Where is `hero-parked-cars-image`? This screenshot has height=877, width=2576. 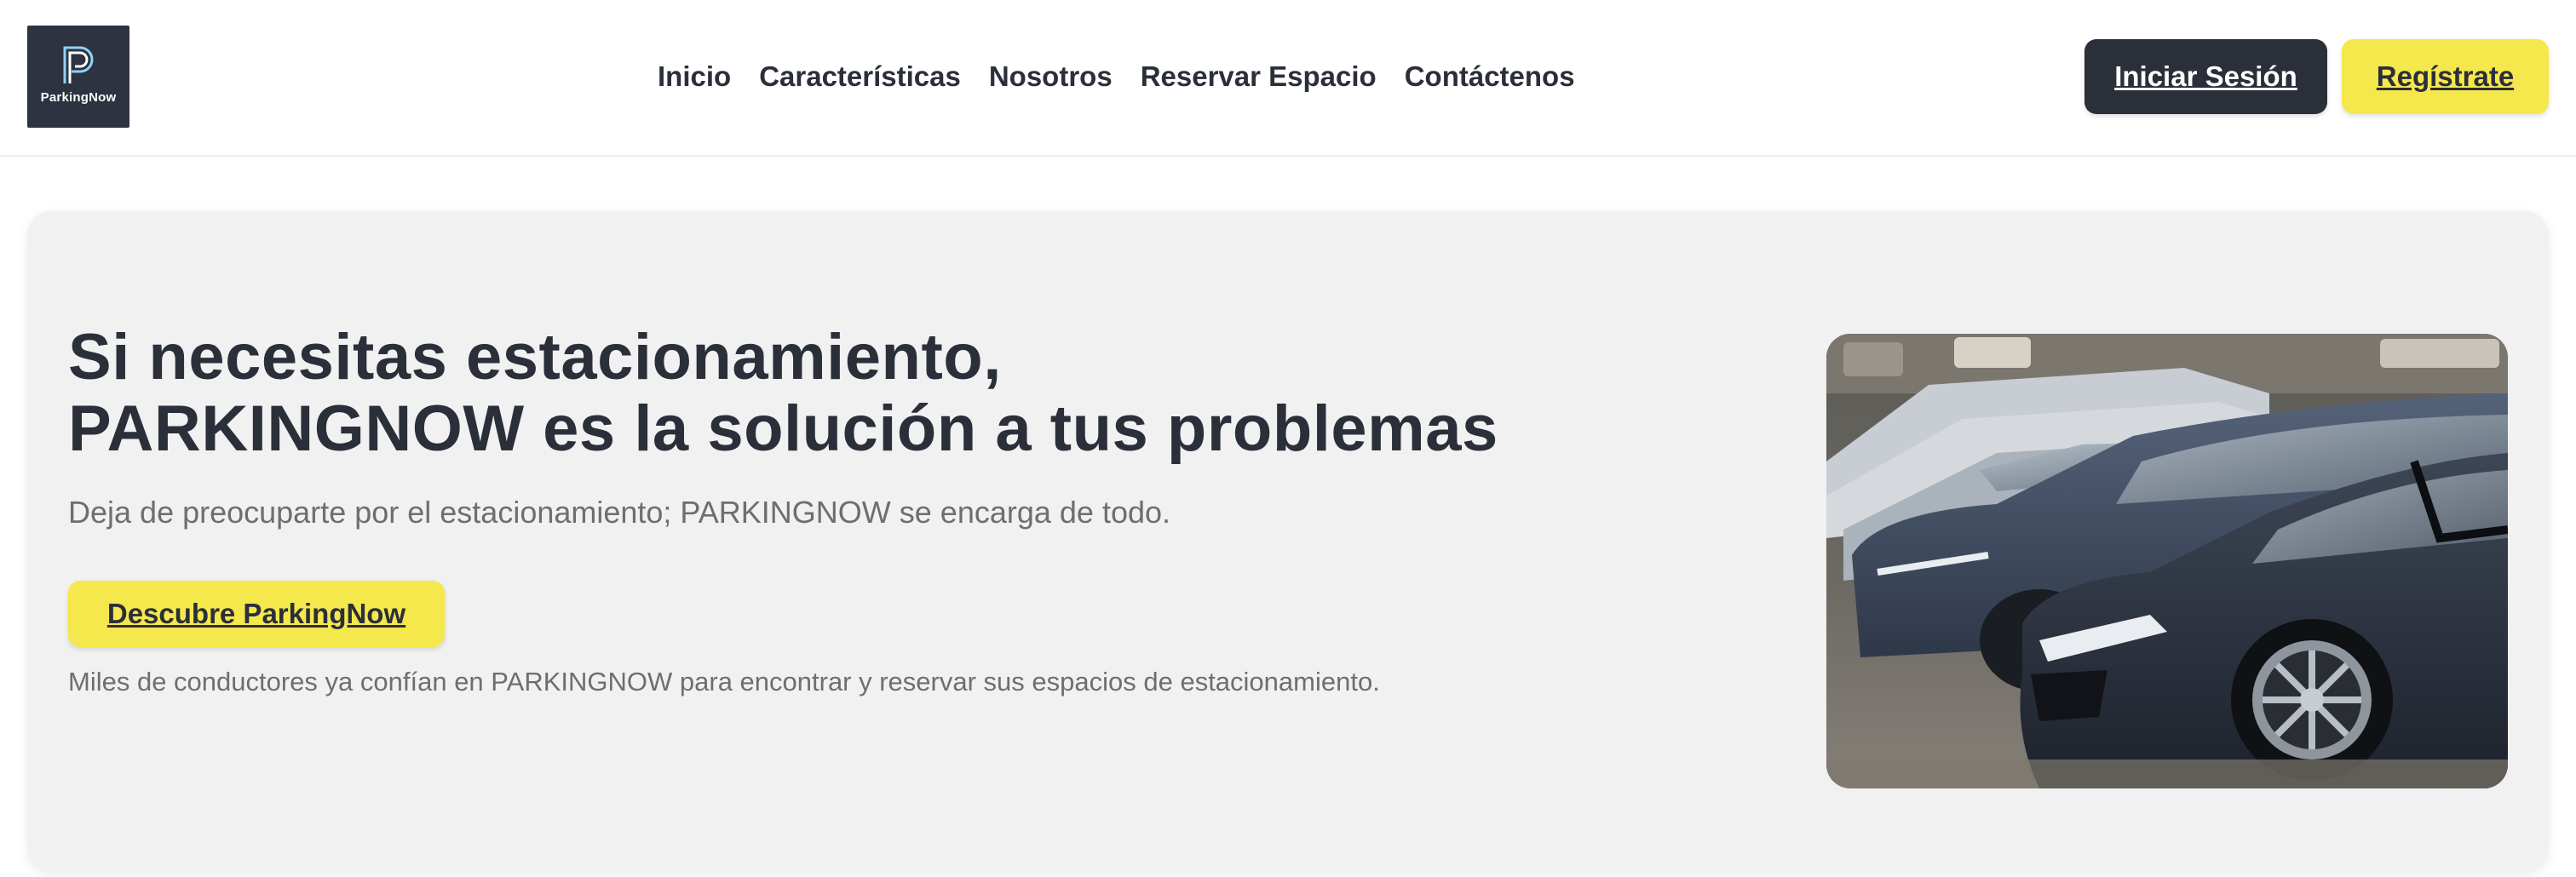 hero-parked-cars-image is located at coordinates (2167, 561).